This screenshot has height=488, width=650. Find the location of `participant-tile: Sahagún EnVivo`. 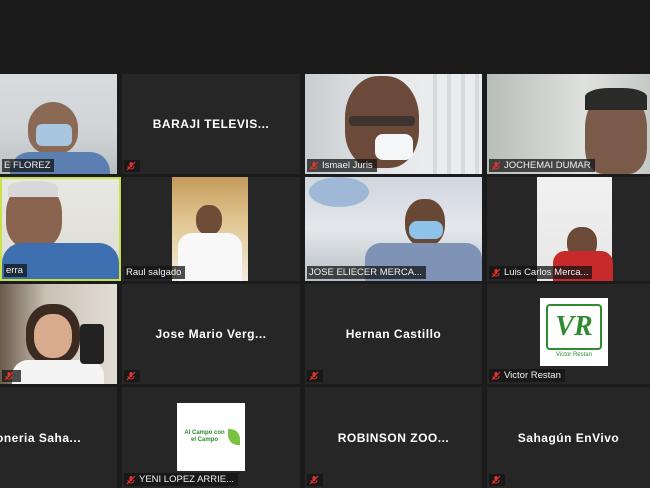

participant-tile: Sahagún EnVivo is located at coordinates (568, 437).